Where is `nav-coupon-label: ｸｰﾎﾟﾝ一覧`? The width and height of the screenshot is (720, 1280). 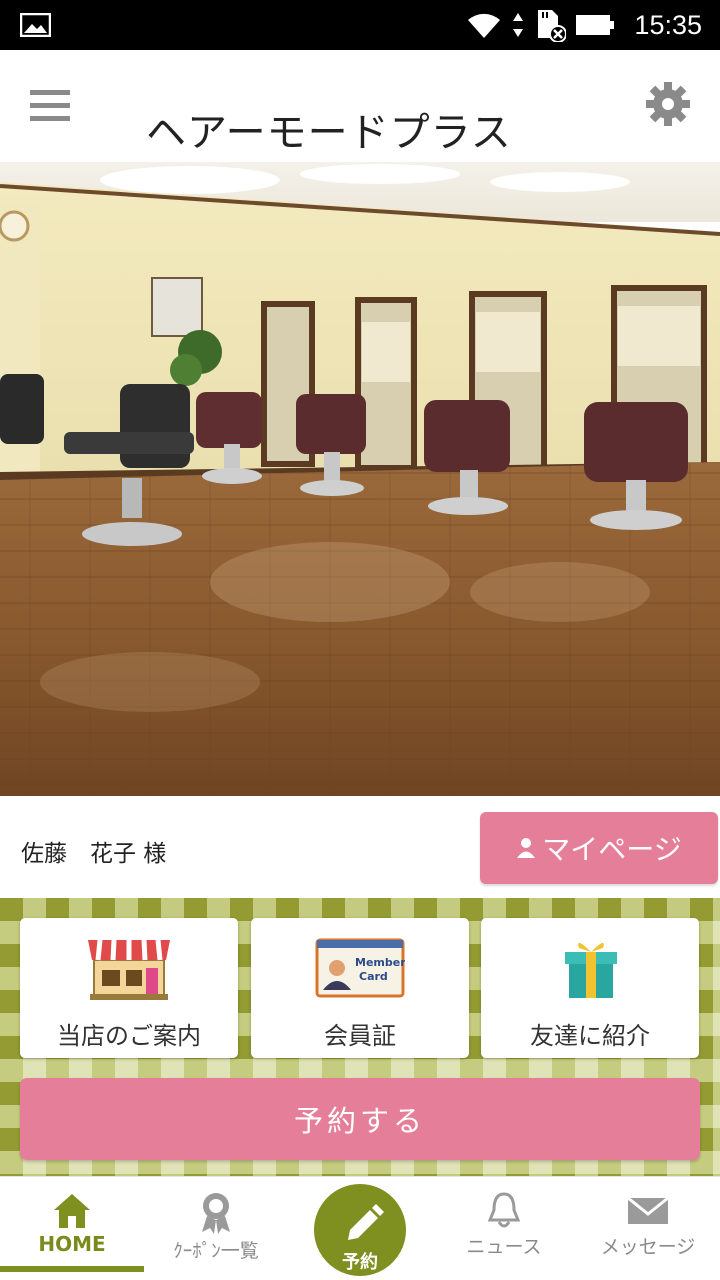
nav-coupon-label: ｸｰﾎﾟﾝ一覧 is located at coordinates (216, 1251).